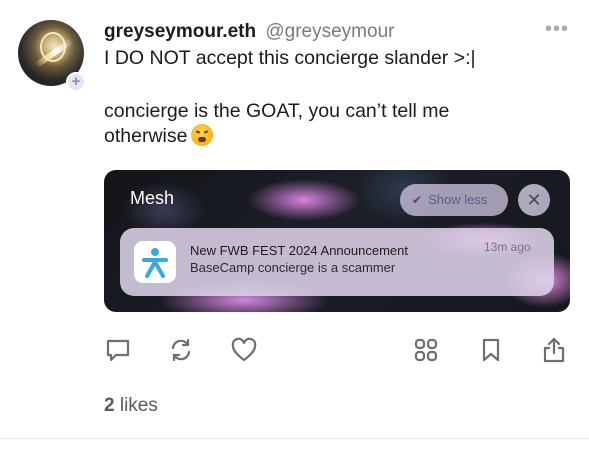  I want to click on like-icon, so click(246, 352).